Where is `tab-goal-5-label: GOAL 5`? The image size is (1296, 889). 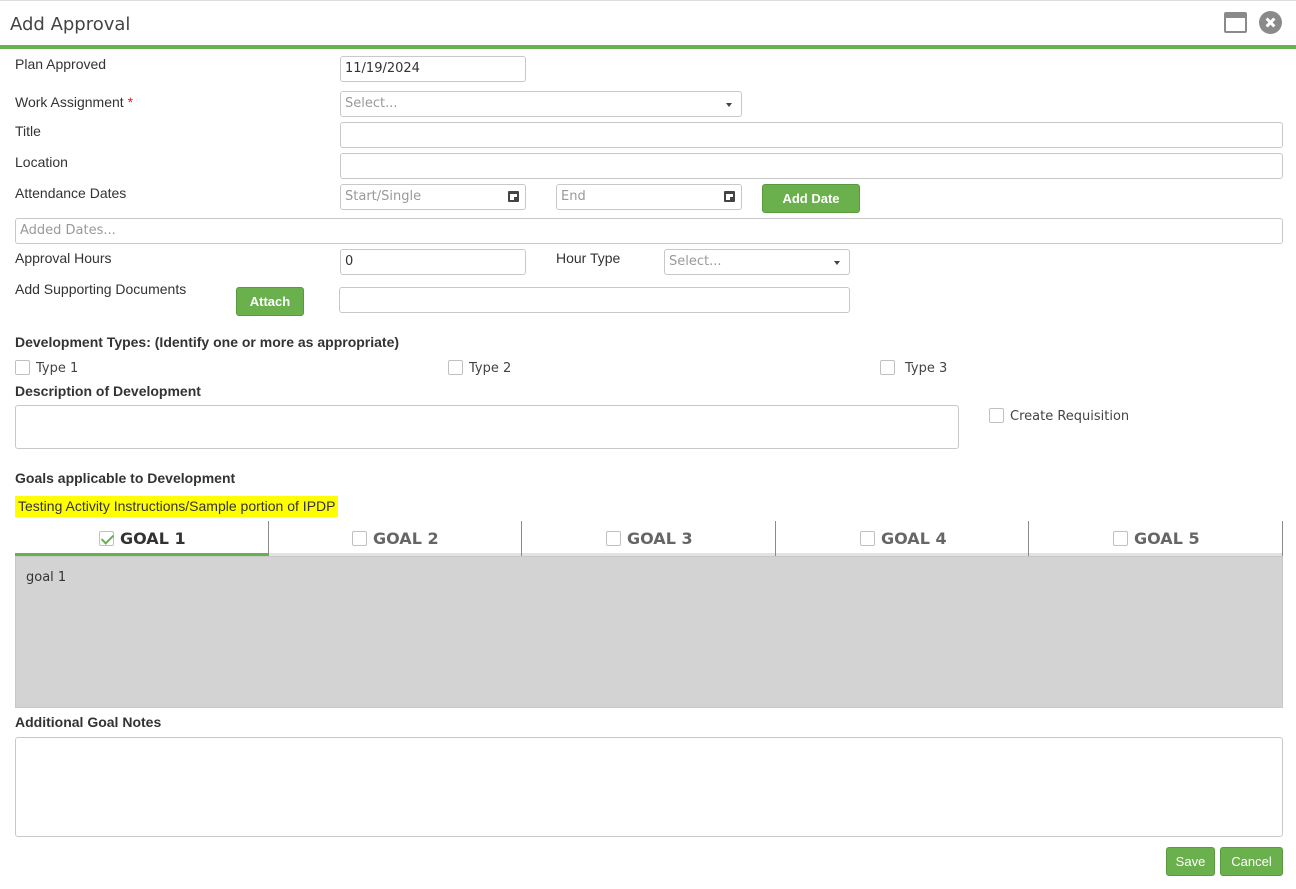
tab-goal-5-label: GOAL 5 is located at coordinates (1167, 538).